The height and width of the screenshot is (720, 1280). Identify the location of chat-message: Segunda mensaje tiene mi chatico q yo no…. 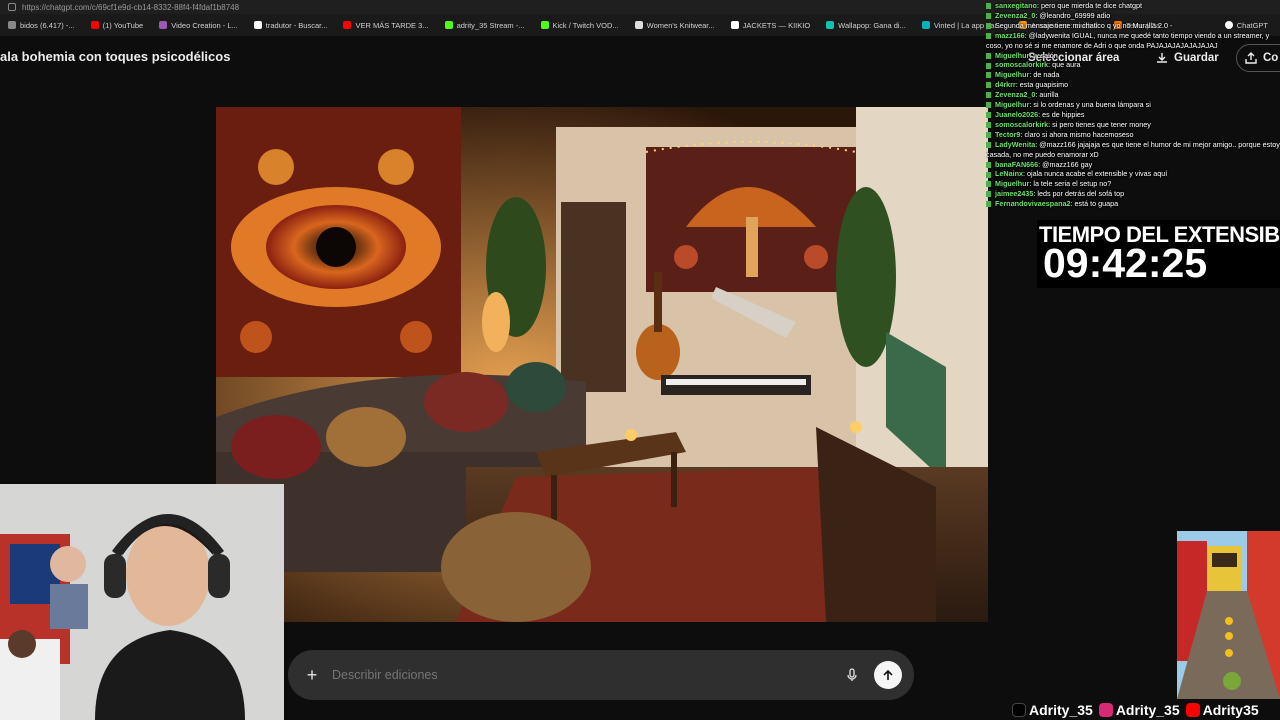
(1133, 26).